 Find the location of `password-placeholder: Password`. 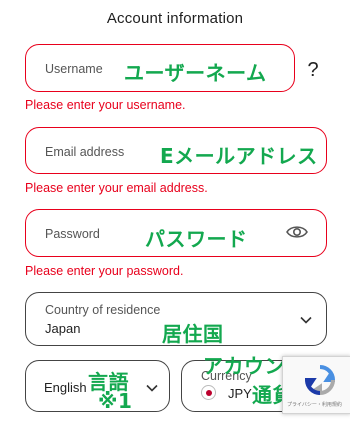

password-placeholder: Password is located at coordinates (72, 234).